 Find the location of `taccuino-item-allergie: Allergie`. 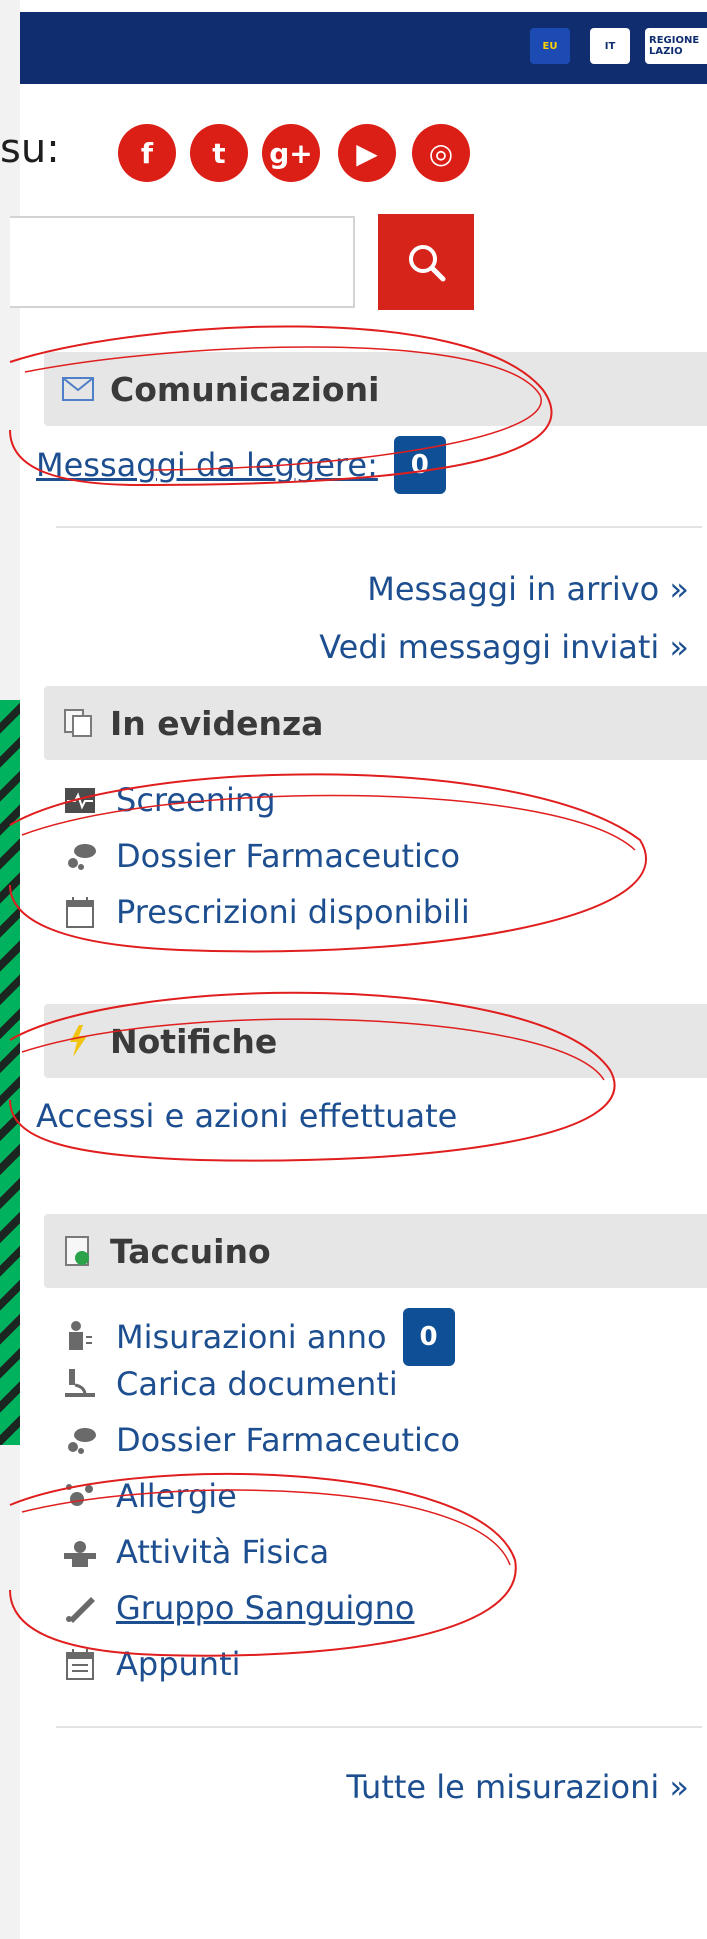

taccuino-item-allergie: Allergie is located at coordinates (148, 1496).